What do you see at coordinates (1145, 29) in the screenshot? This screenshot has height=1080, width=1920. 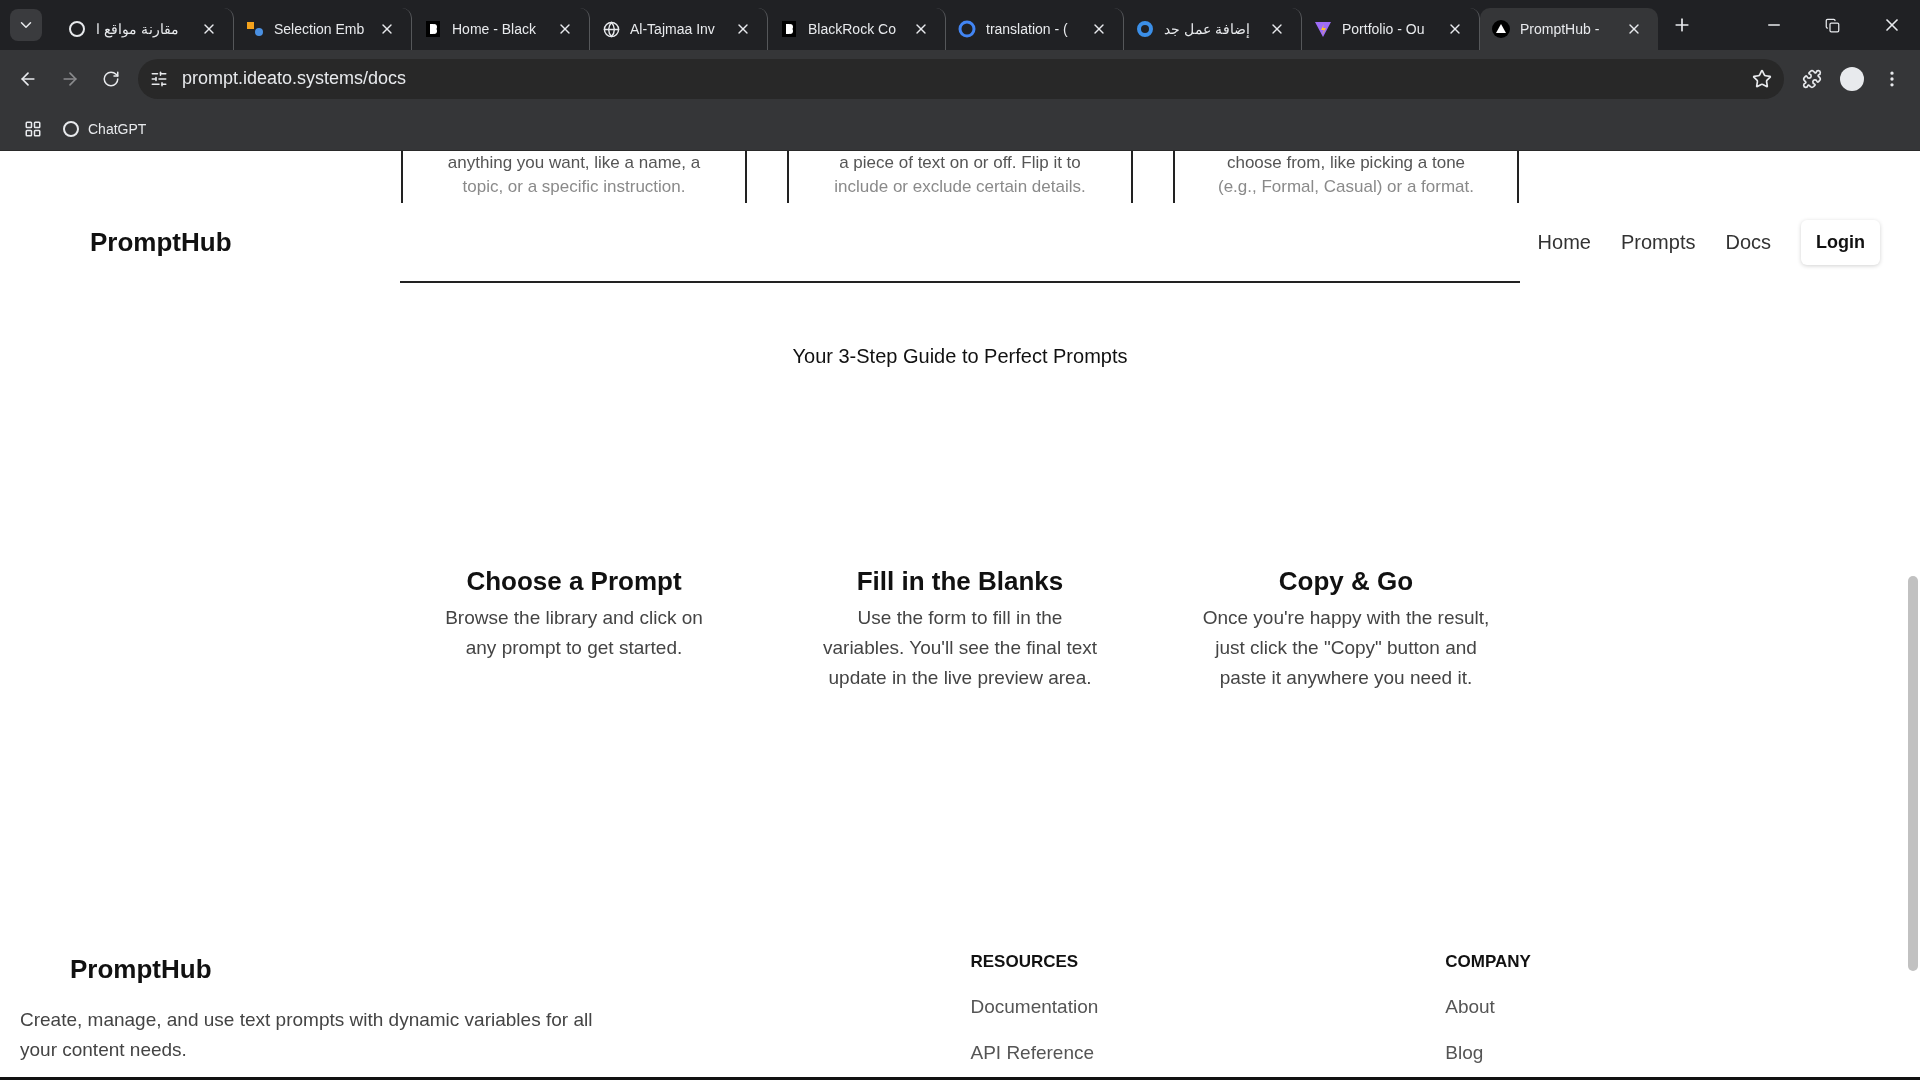 I see `ring-icon` at bounding box center [1145, 29].